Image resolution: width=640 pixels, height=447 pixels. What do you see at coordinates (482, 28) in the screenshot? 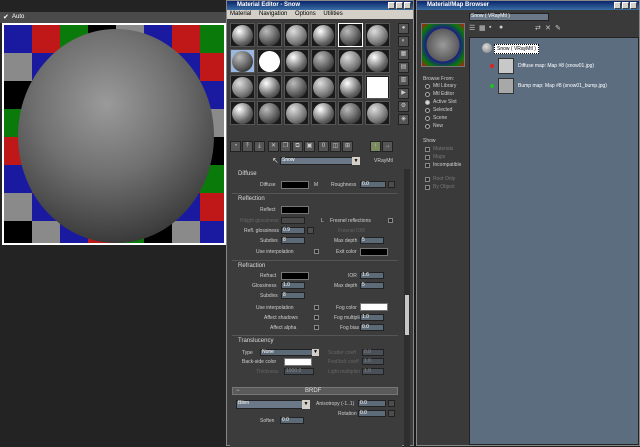
I see `view-icons-icon: ▦` at bounding box center [482, 28].